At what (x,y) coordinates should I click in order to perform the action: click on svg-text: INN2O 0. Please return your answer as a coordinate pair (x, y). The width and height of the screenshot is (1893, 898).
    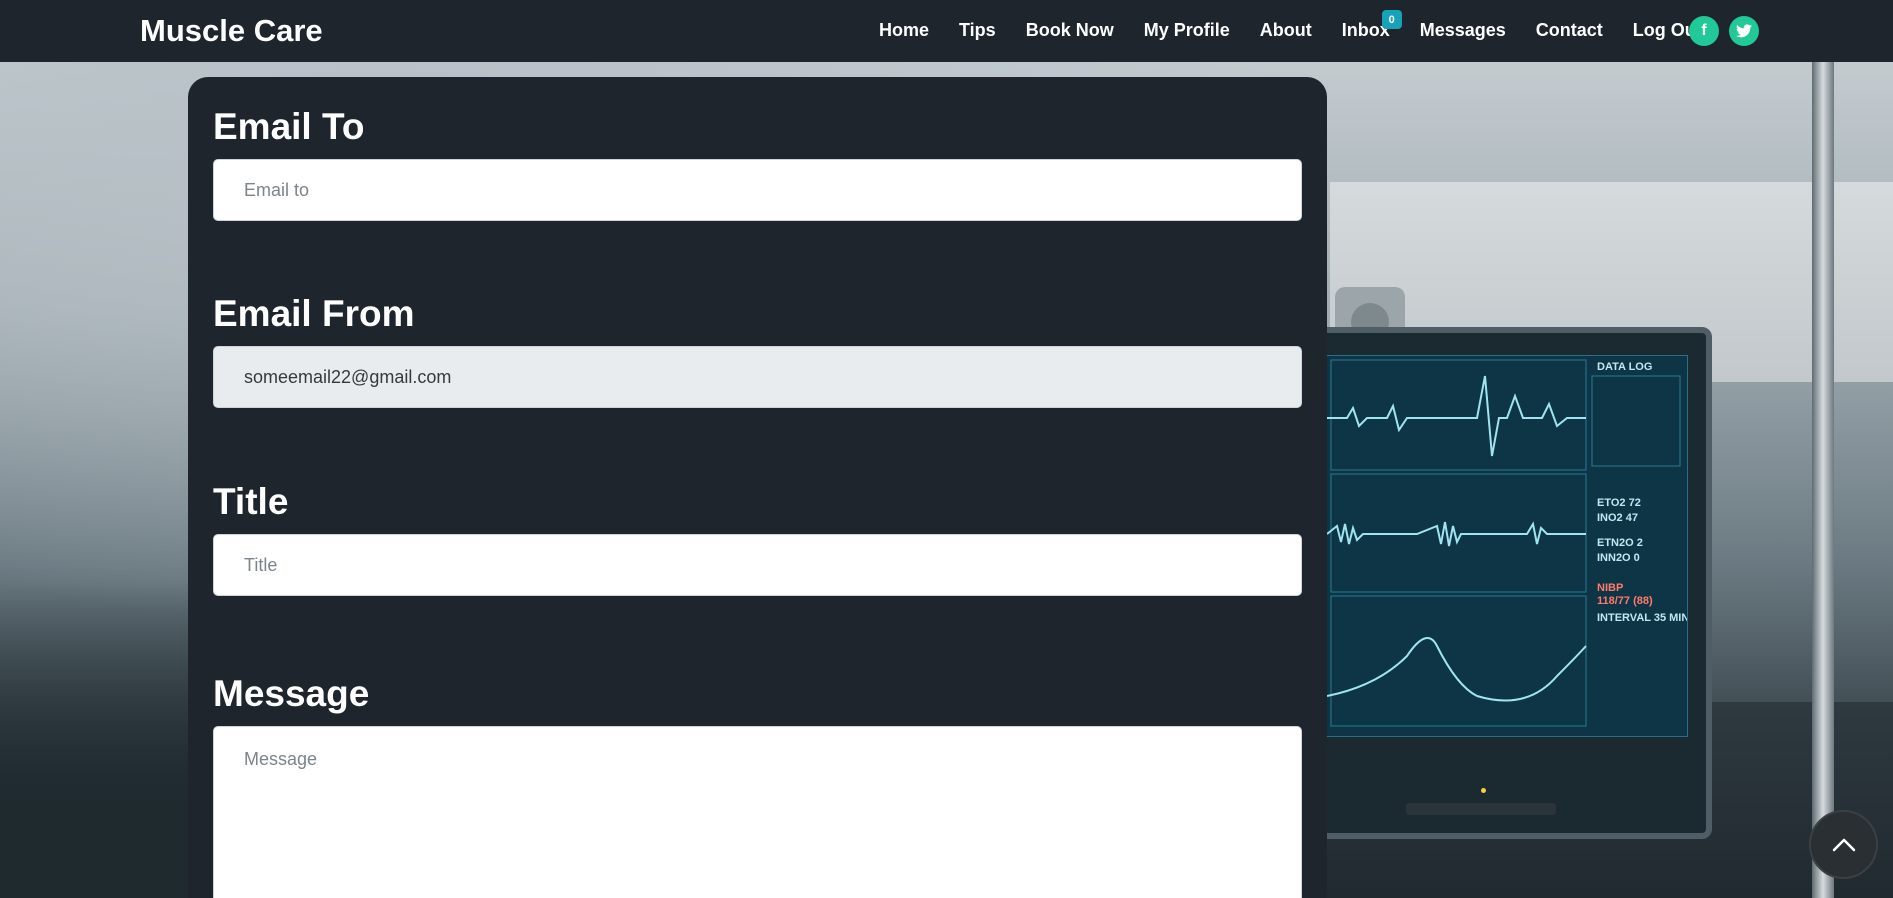
    Looking at the image, I should click on (1618, 558).